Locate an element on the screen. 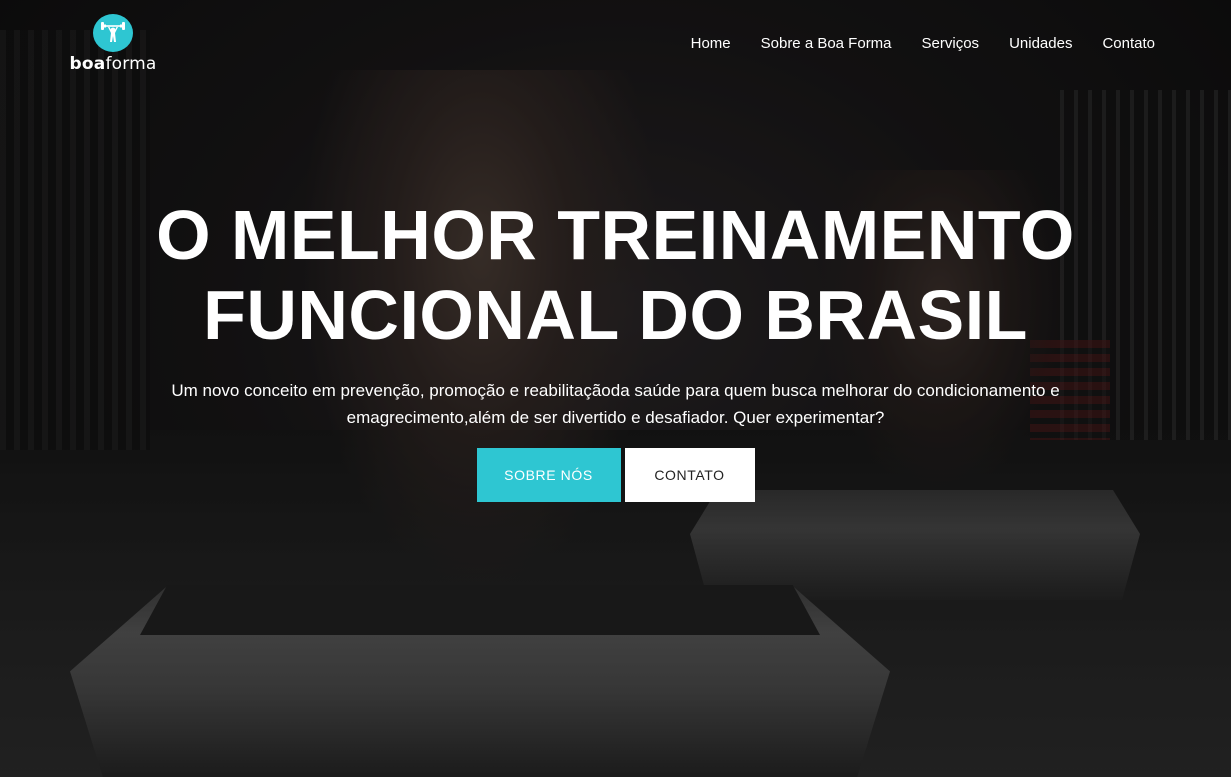 The height and width of the screenshot is (777, 1231). hero-title-line-1: O MELHOR TREINAMENTO is located at coordinates (615, 235).